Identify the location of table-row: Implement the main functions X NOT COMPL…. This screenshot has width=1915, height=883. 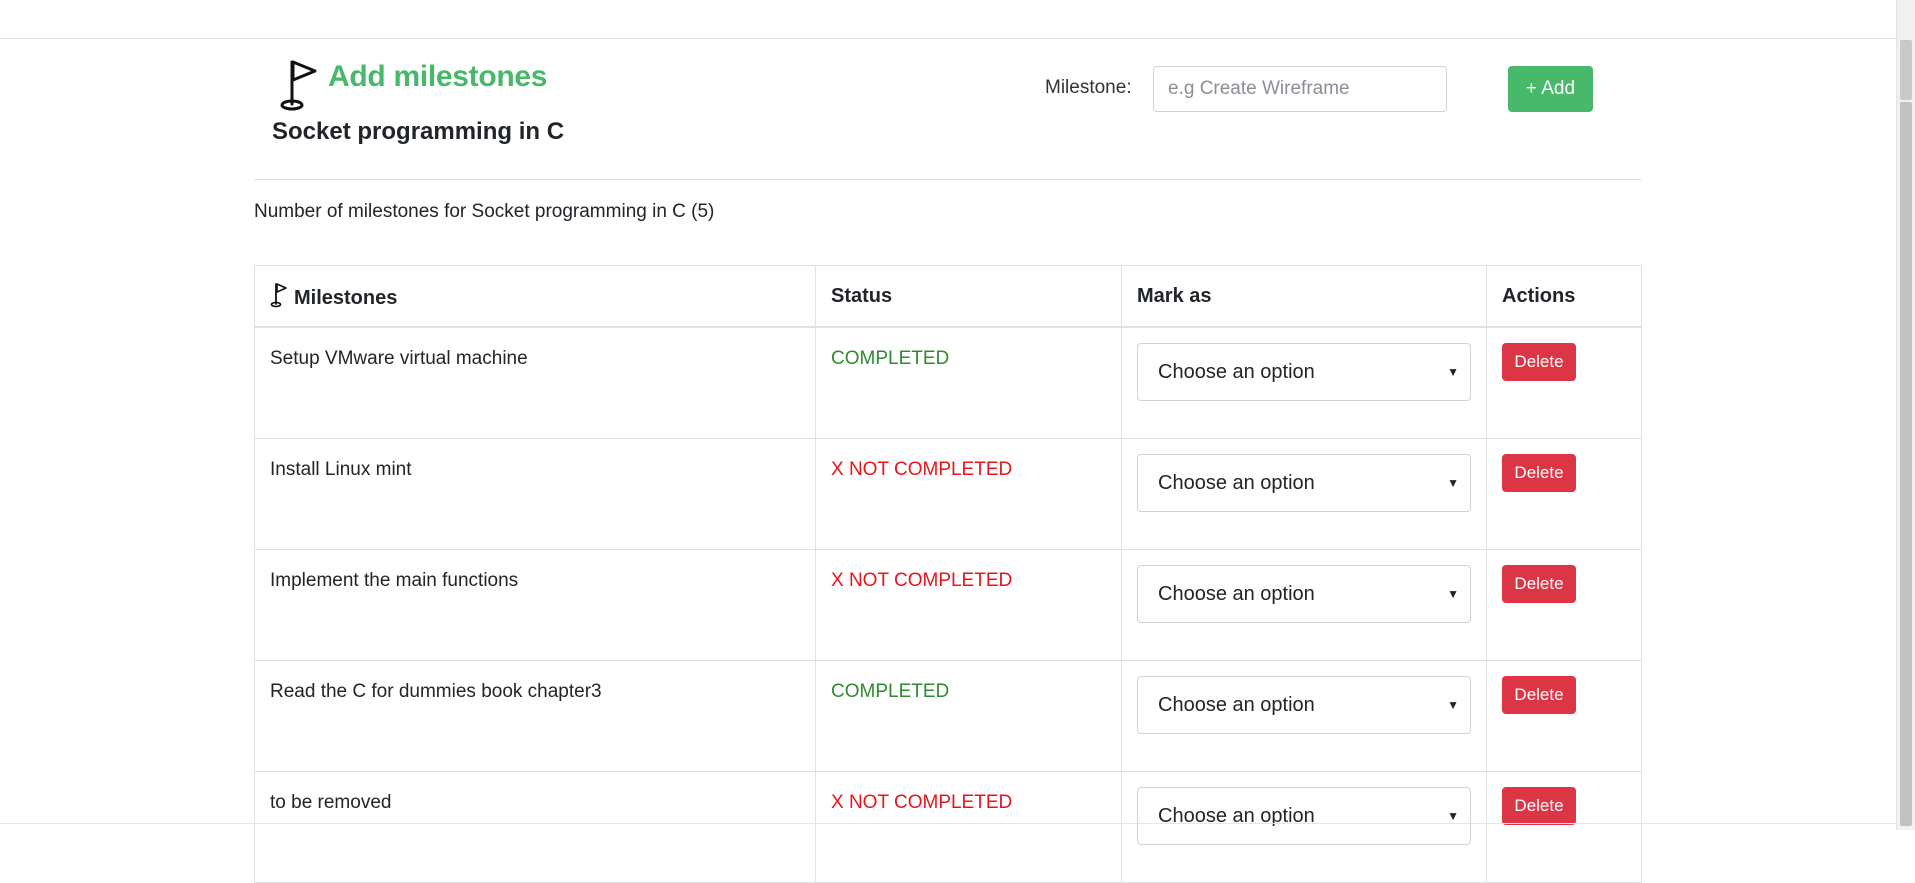
(948, 605).